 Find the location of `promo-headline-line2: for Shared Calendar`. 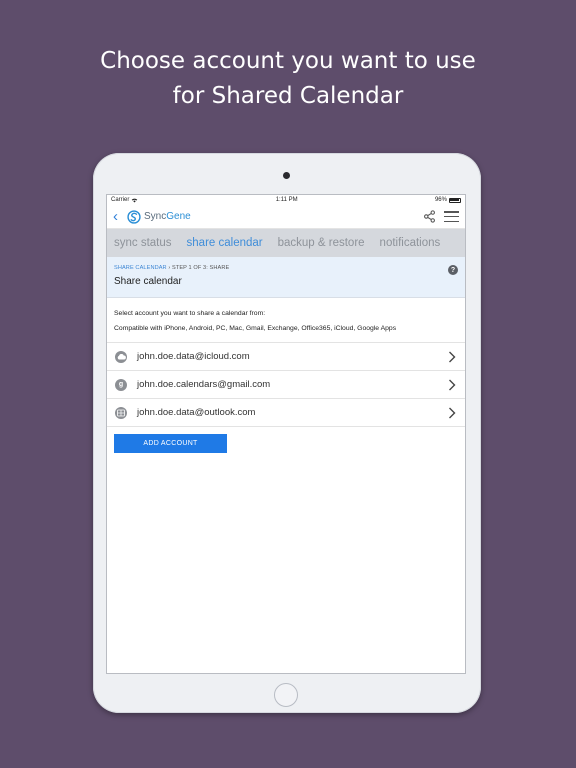

promo-headline-line2: for Shared Calendar is located at coordinates (288, 96).